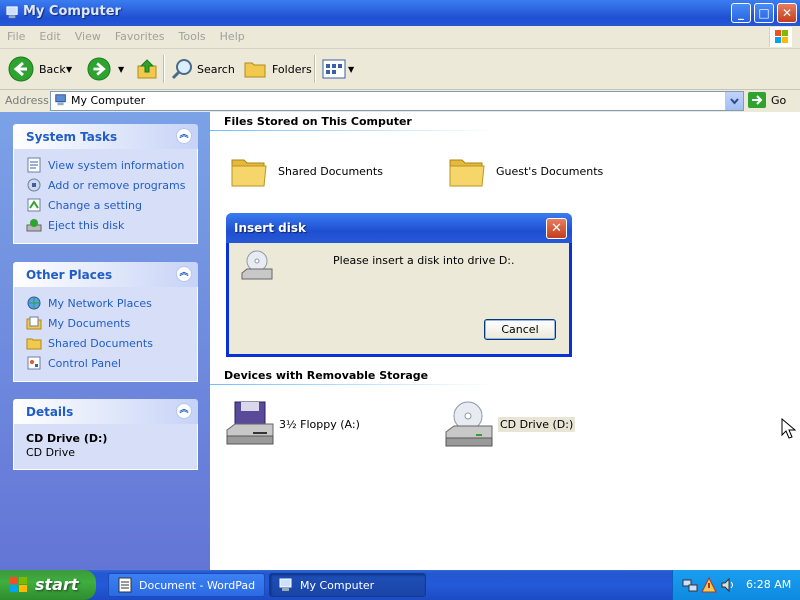  I want to click on cancel-button: Cancel, so click(520, 329).